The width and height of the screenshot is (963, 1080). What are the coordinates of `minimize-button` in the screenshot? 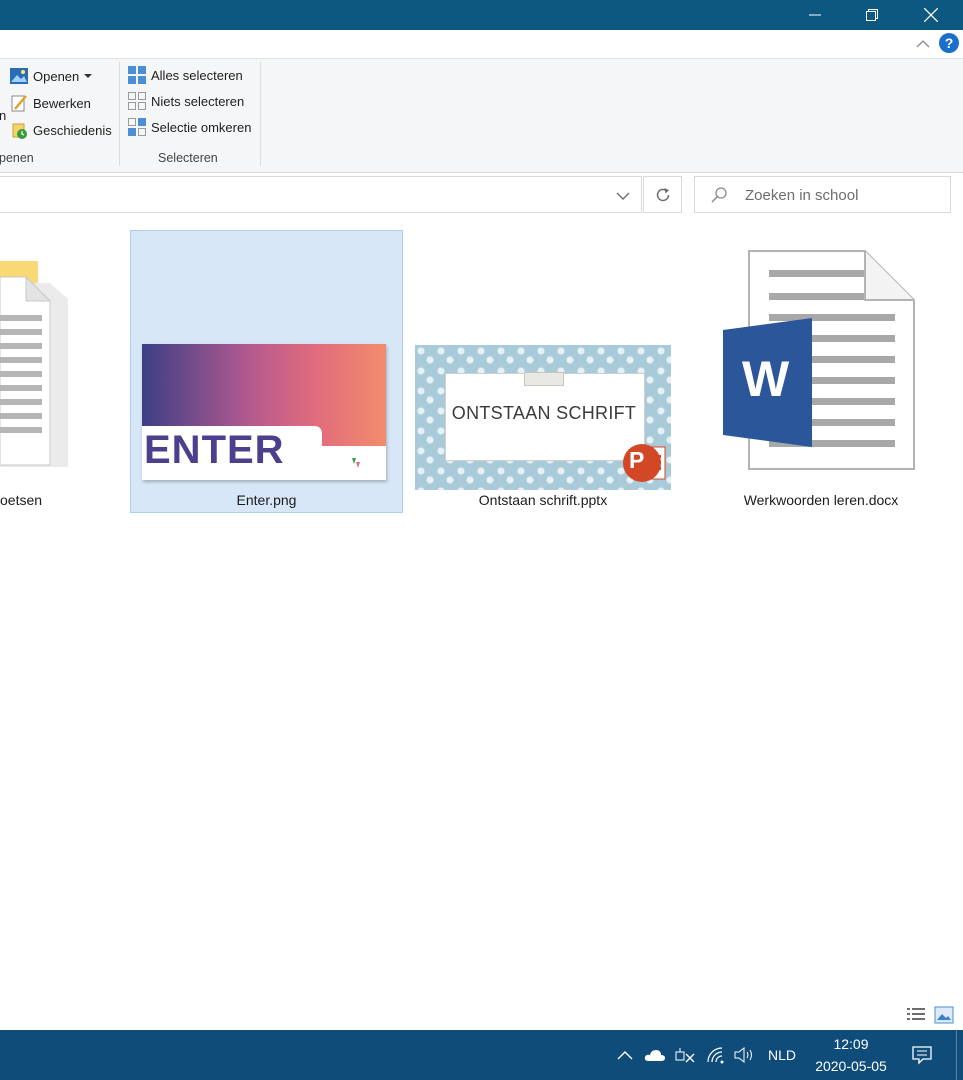 It's located at (815, 15).